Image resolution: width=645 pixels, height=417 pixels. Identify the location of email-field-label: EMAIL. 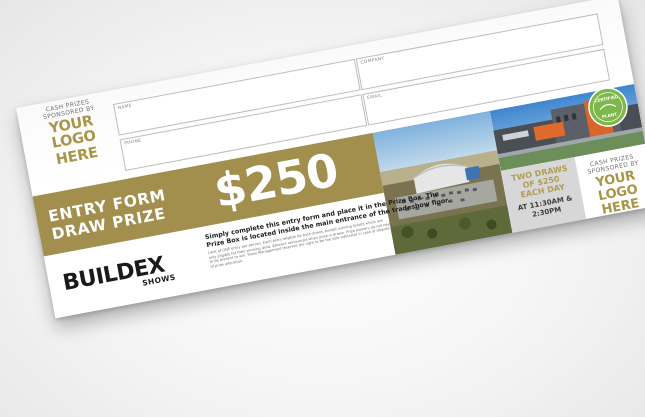
(374, 97).